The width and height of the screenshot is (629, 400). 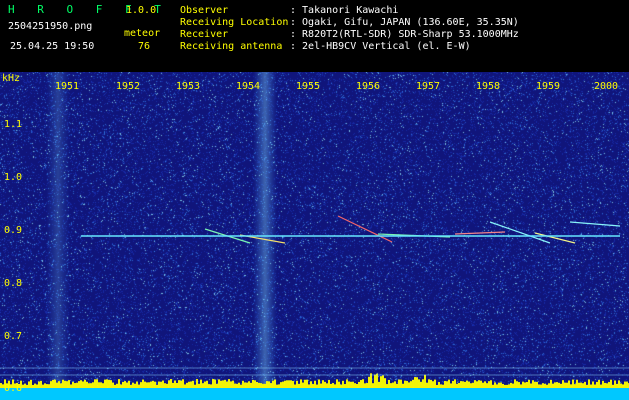 What do you see at coordinates (142, 33) in the screenshot?
I see `meteor-label: meteor` at bounding box center [142, 33].